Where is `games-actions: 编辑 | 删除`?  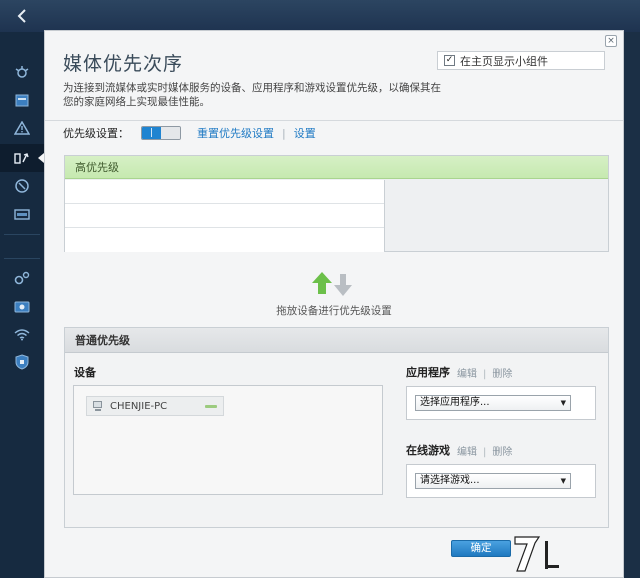
games-actions: 编辑 | 删除 is located at coordinates (484, 450).